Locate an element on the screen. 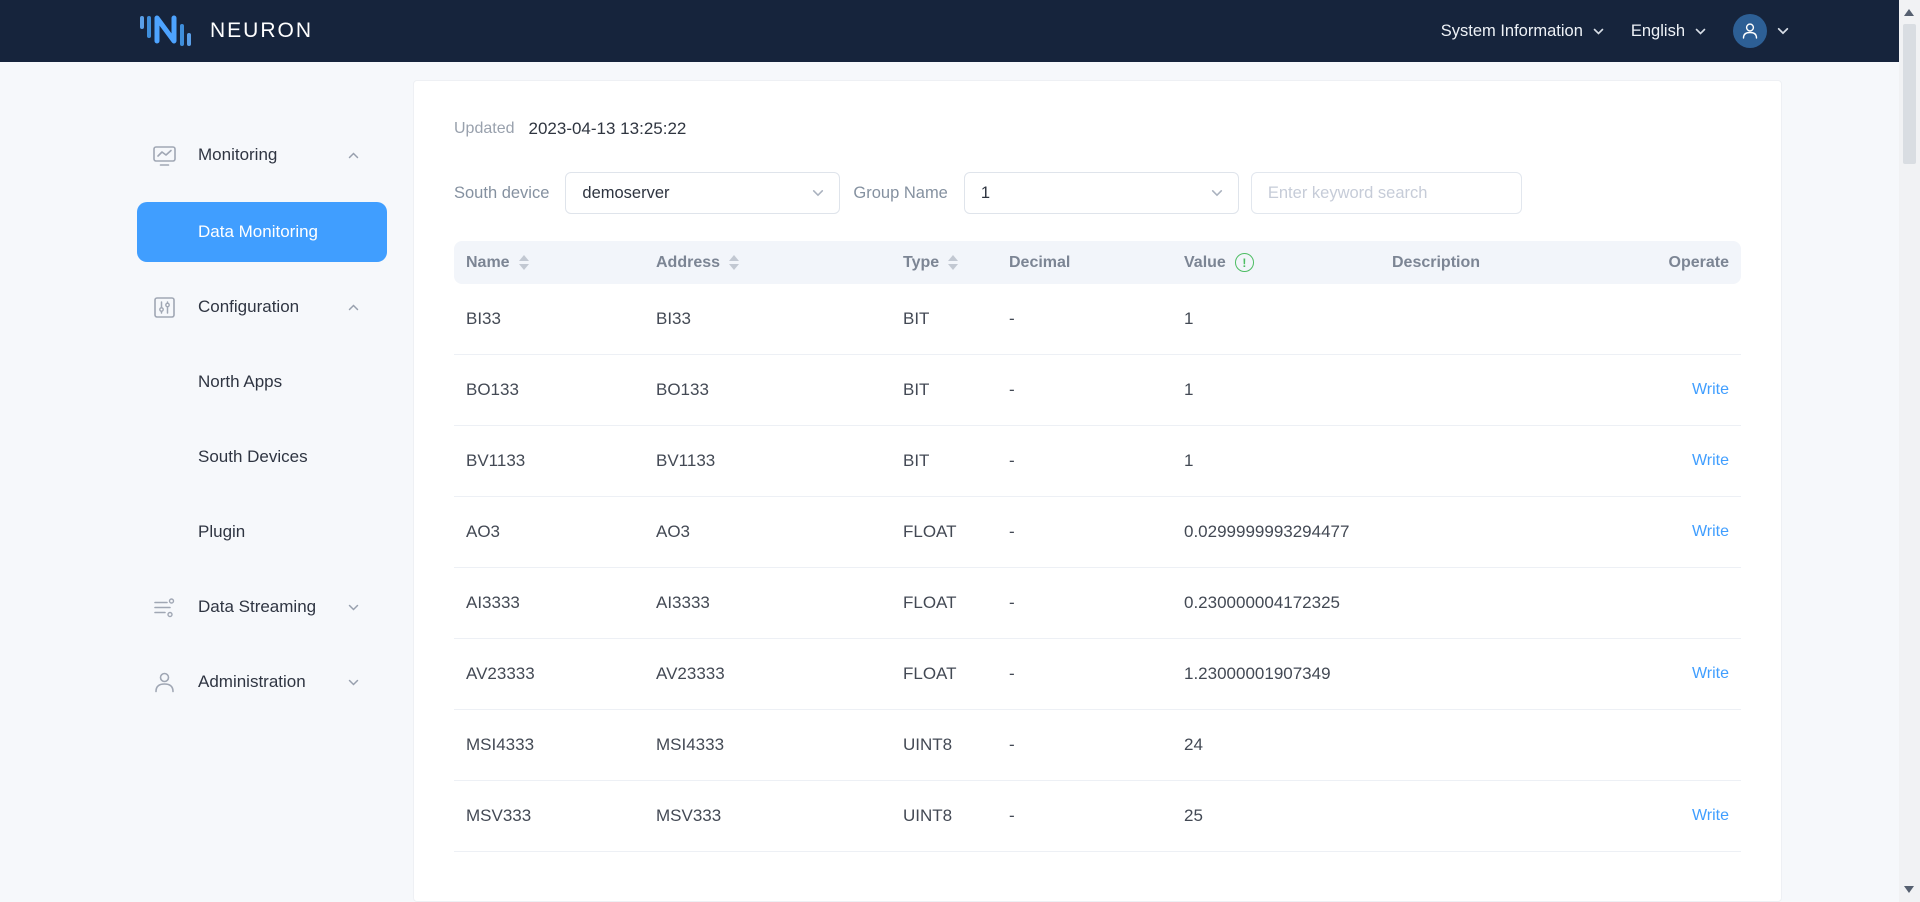 This screenshot has height=902, width=1920. cell-name: BV1133 is located at coordinates (496, 460).